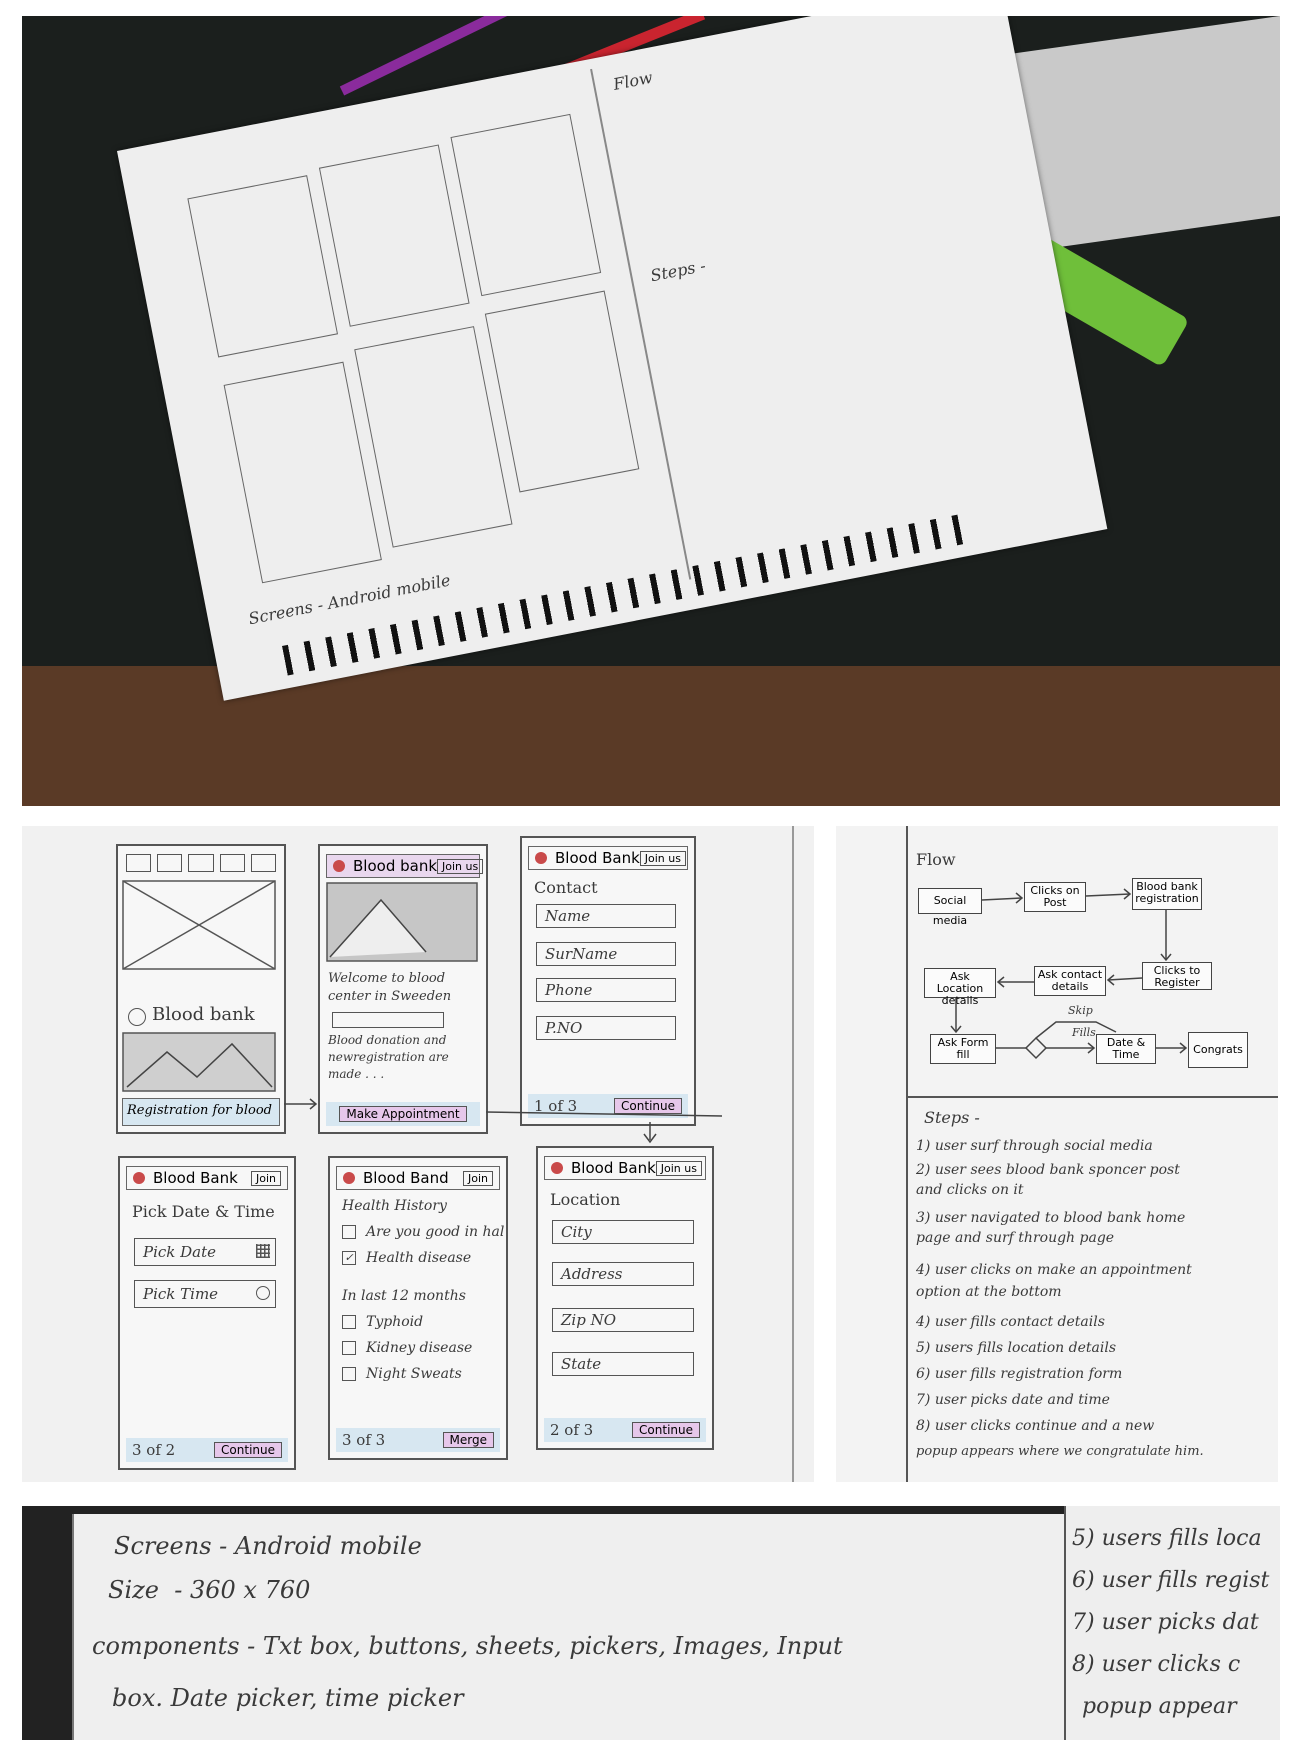  I want to click on step-item: 1) user surf through social media, so click(1034, 1146).